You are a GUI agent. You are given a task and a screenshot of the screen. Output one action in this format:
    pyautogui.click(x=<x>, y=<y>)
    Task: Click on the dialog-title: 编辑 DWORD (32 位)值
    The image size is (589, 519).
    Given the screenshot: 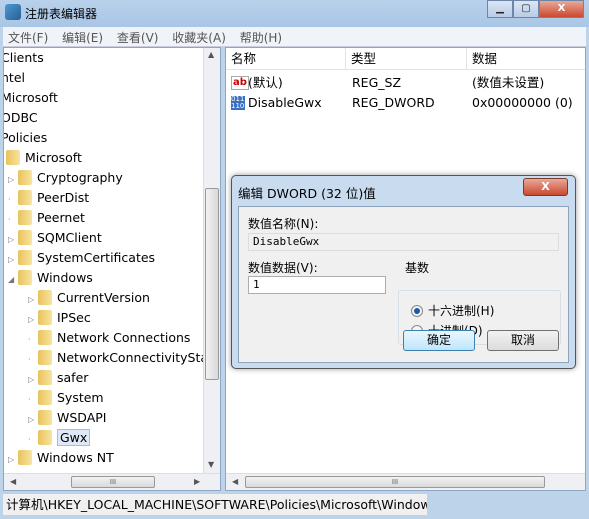 What is the action you would take?
    pyautogui.click(x=307, y=193)
    